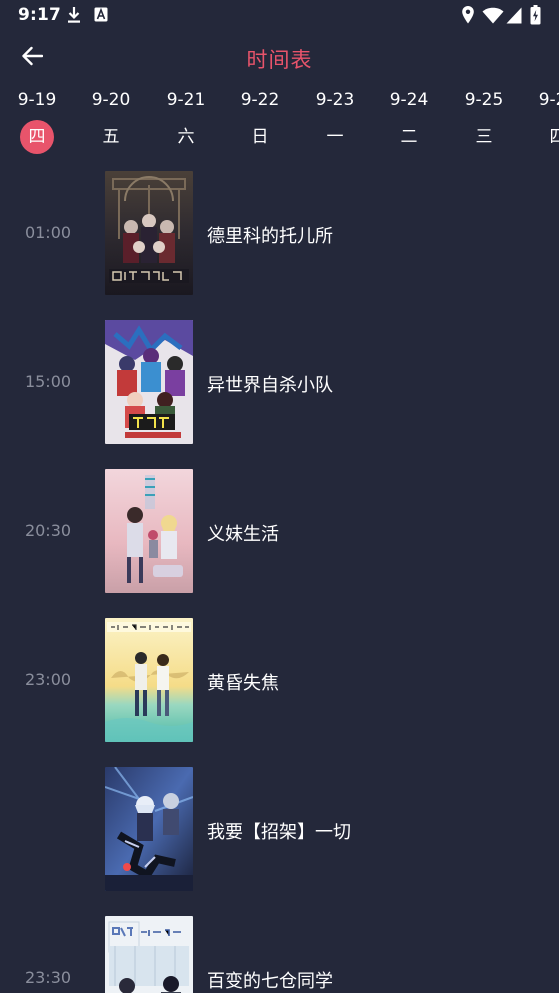  What do you see at coordinates (270, 981) in the screenshot?
I see `anime-title: 百变的七仓同学` at bounding box center [270, 981].